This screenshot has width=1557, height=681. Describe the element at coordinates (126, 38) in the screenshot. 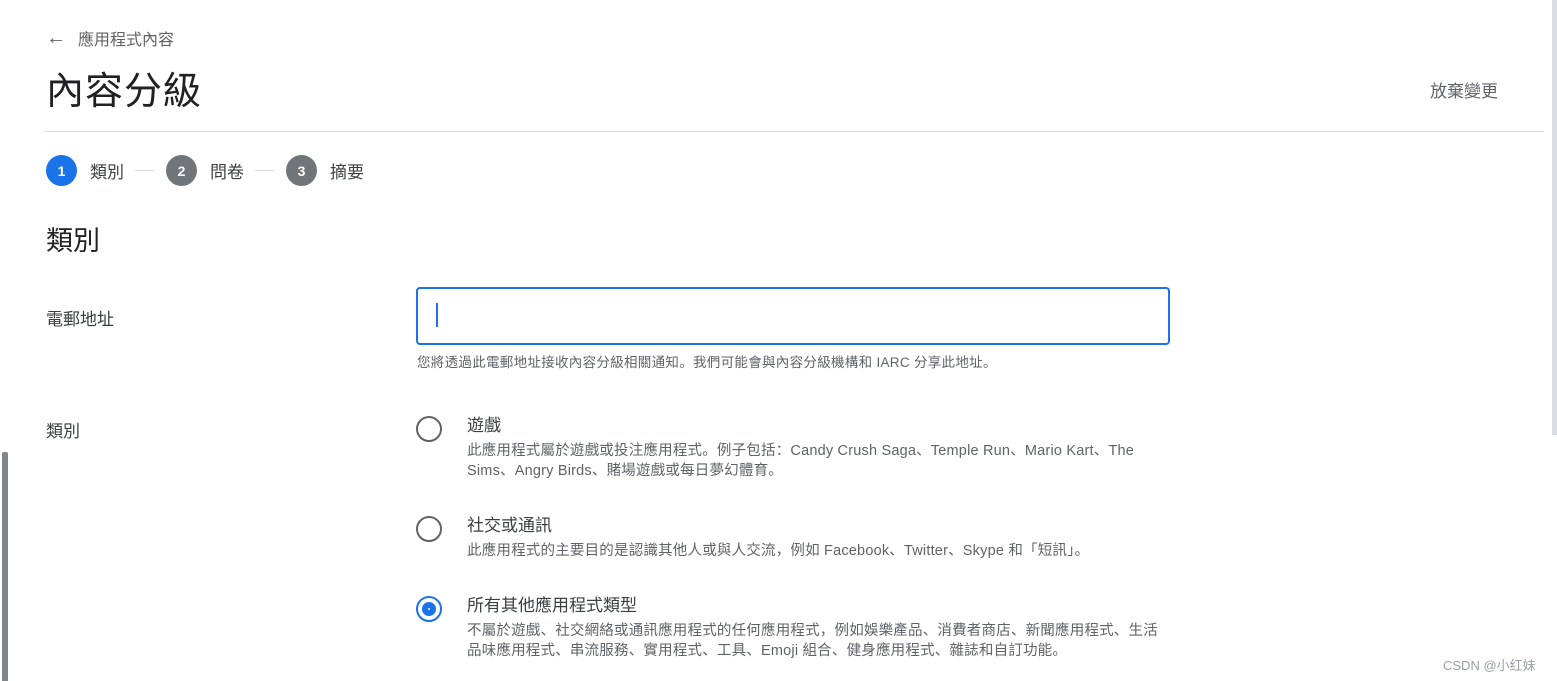

I see `back-link-label: 應用程式內容` at that location.